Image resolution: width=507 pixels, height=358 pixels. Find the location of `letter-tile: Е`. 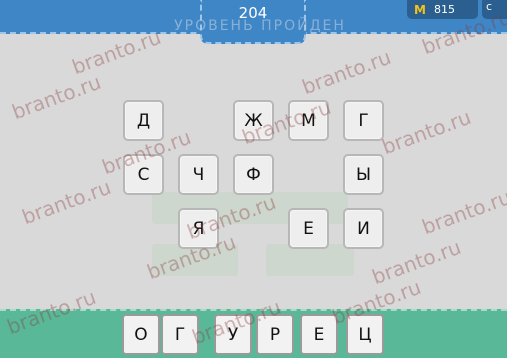

letter-tile: Е is located at coordinates (308, 228).